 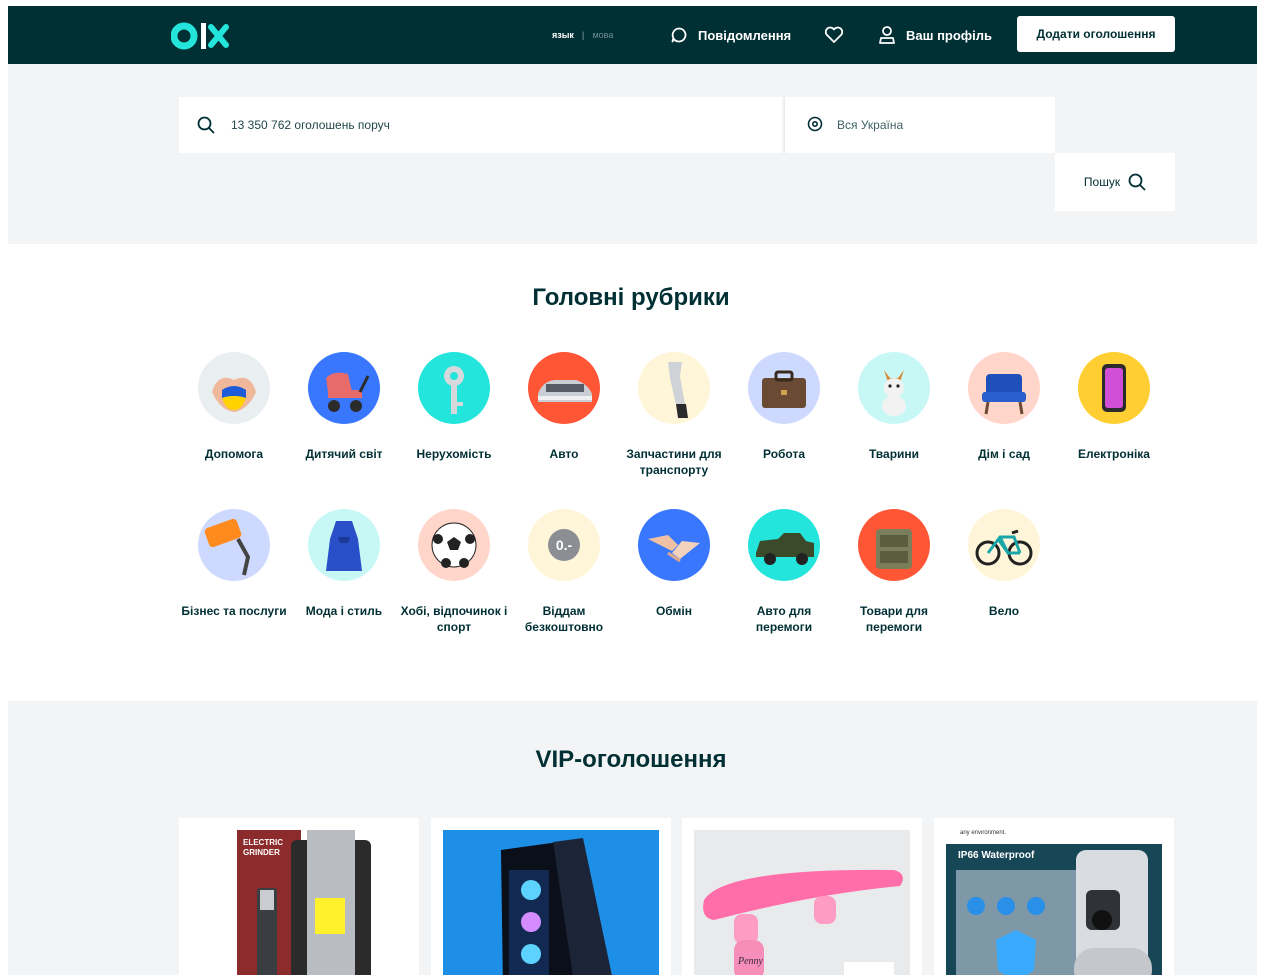 What do you see at coordinates (454, 619) in the screenshot?
I see `category-label: Хобі, відпочинок і спорт` at bounding box center [454, 619].